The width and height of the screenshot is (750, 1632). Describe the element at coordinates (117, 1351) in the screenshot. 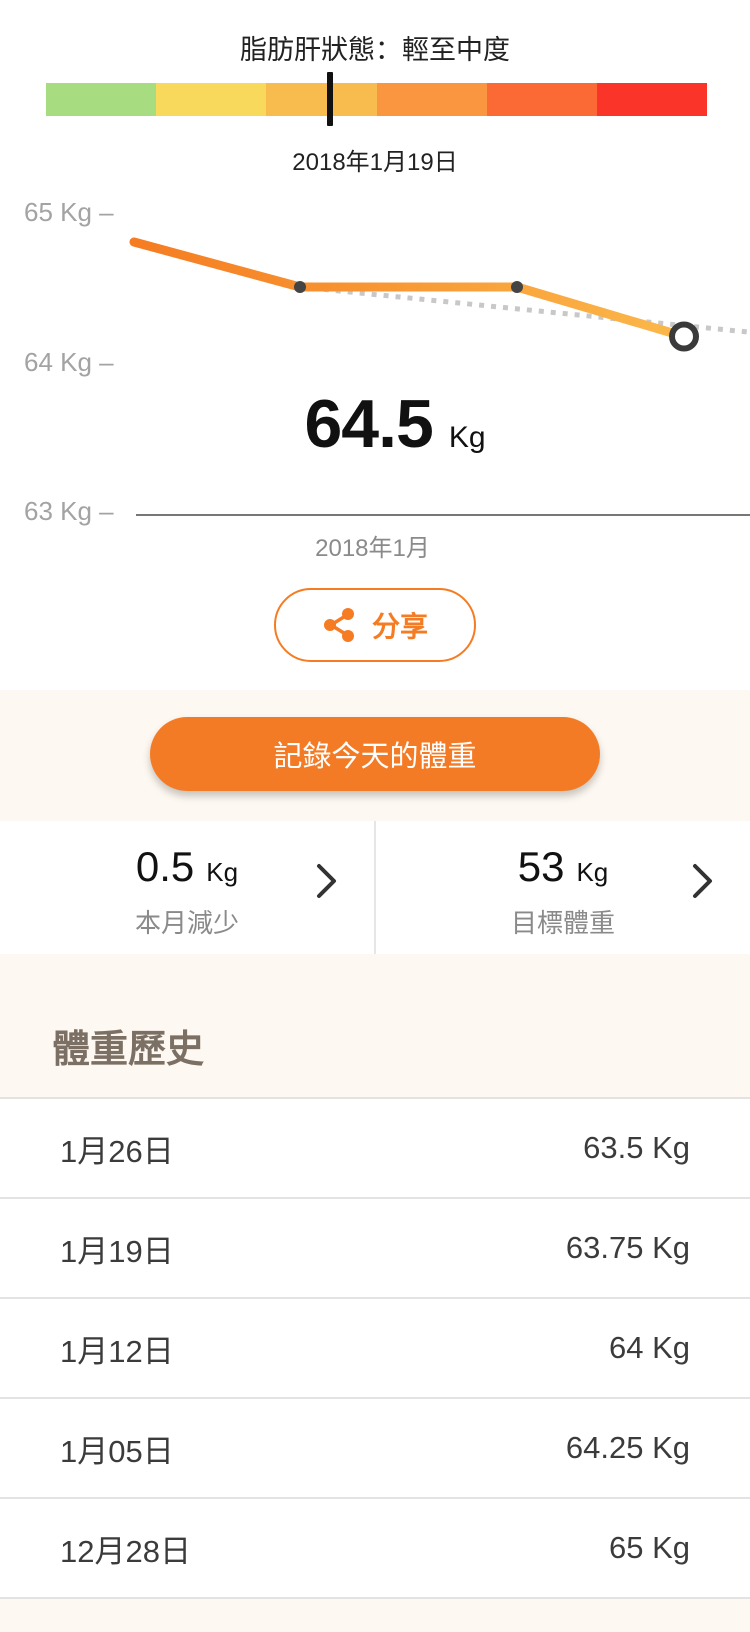

I see `history-date: 1月12日` at that location.